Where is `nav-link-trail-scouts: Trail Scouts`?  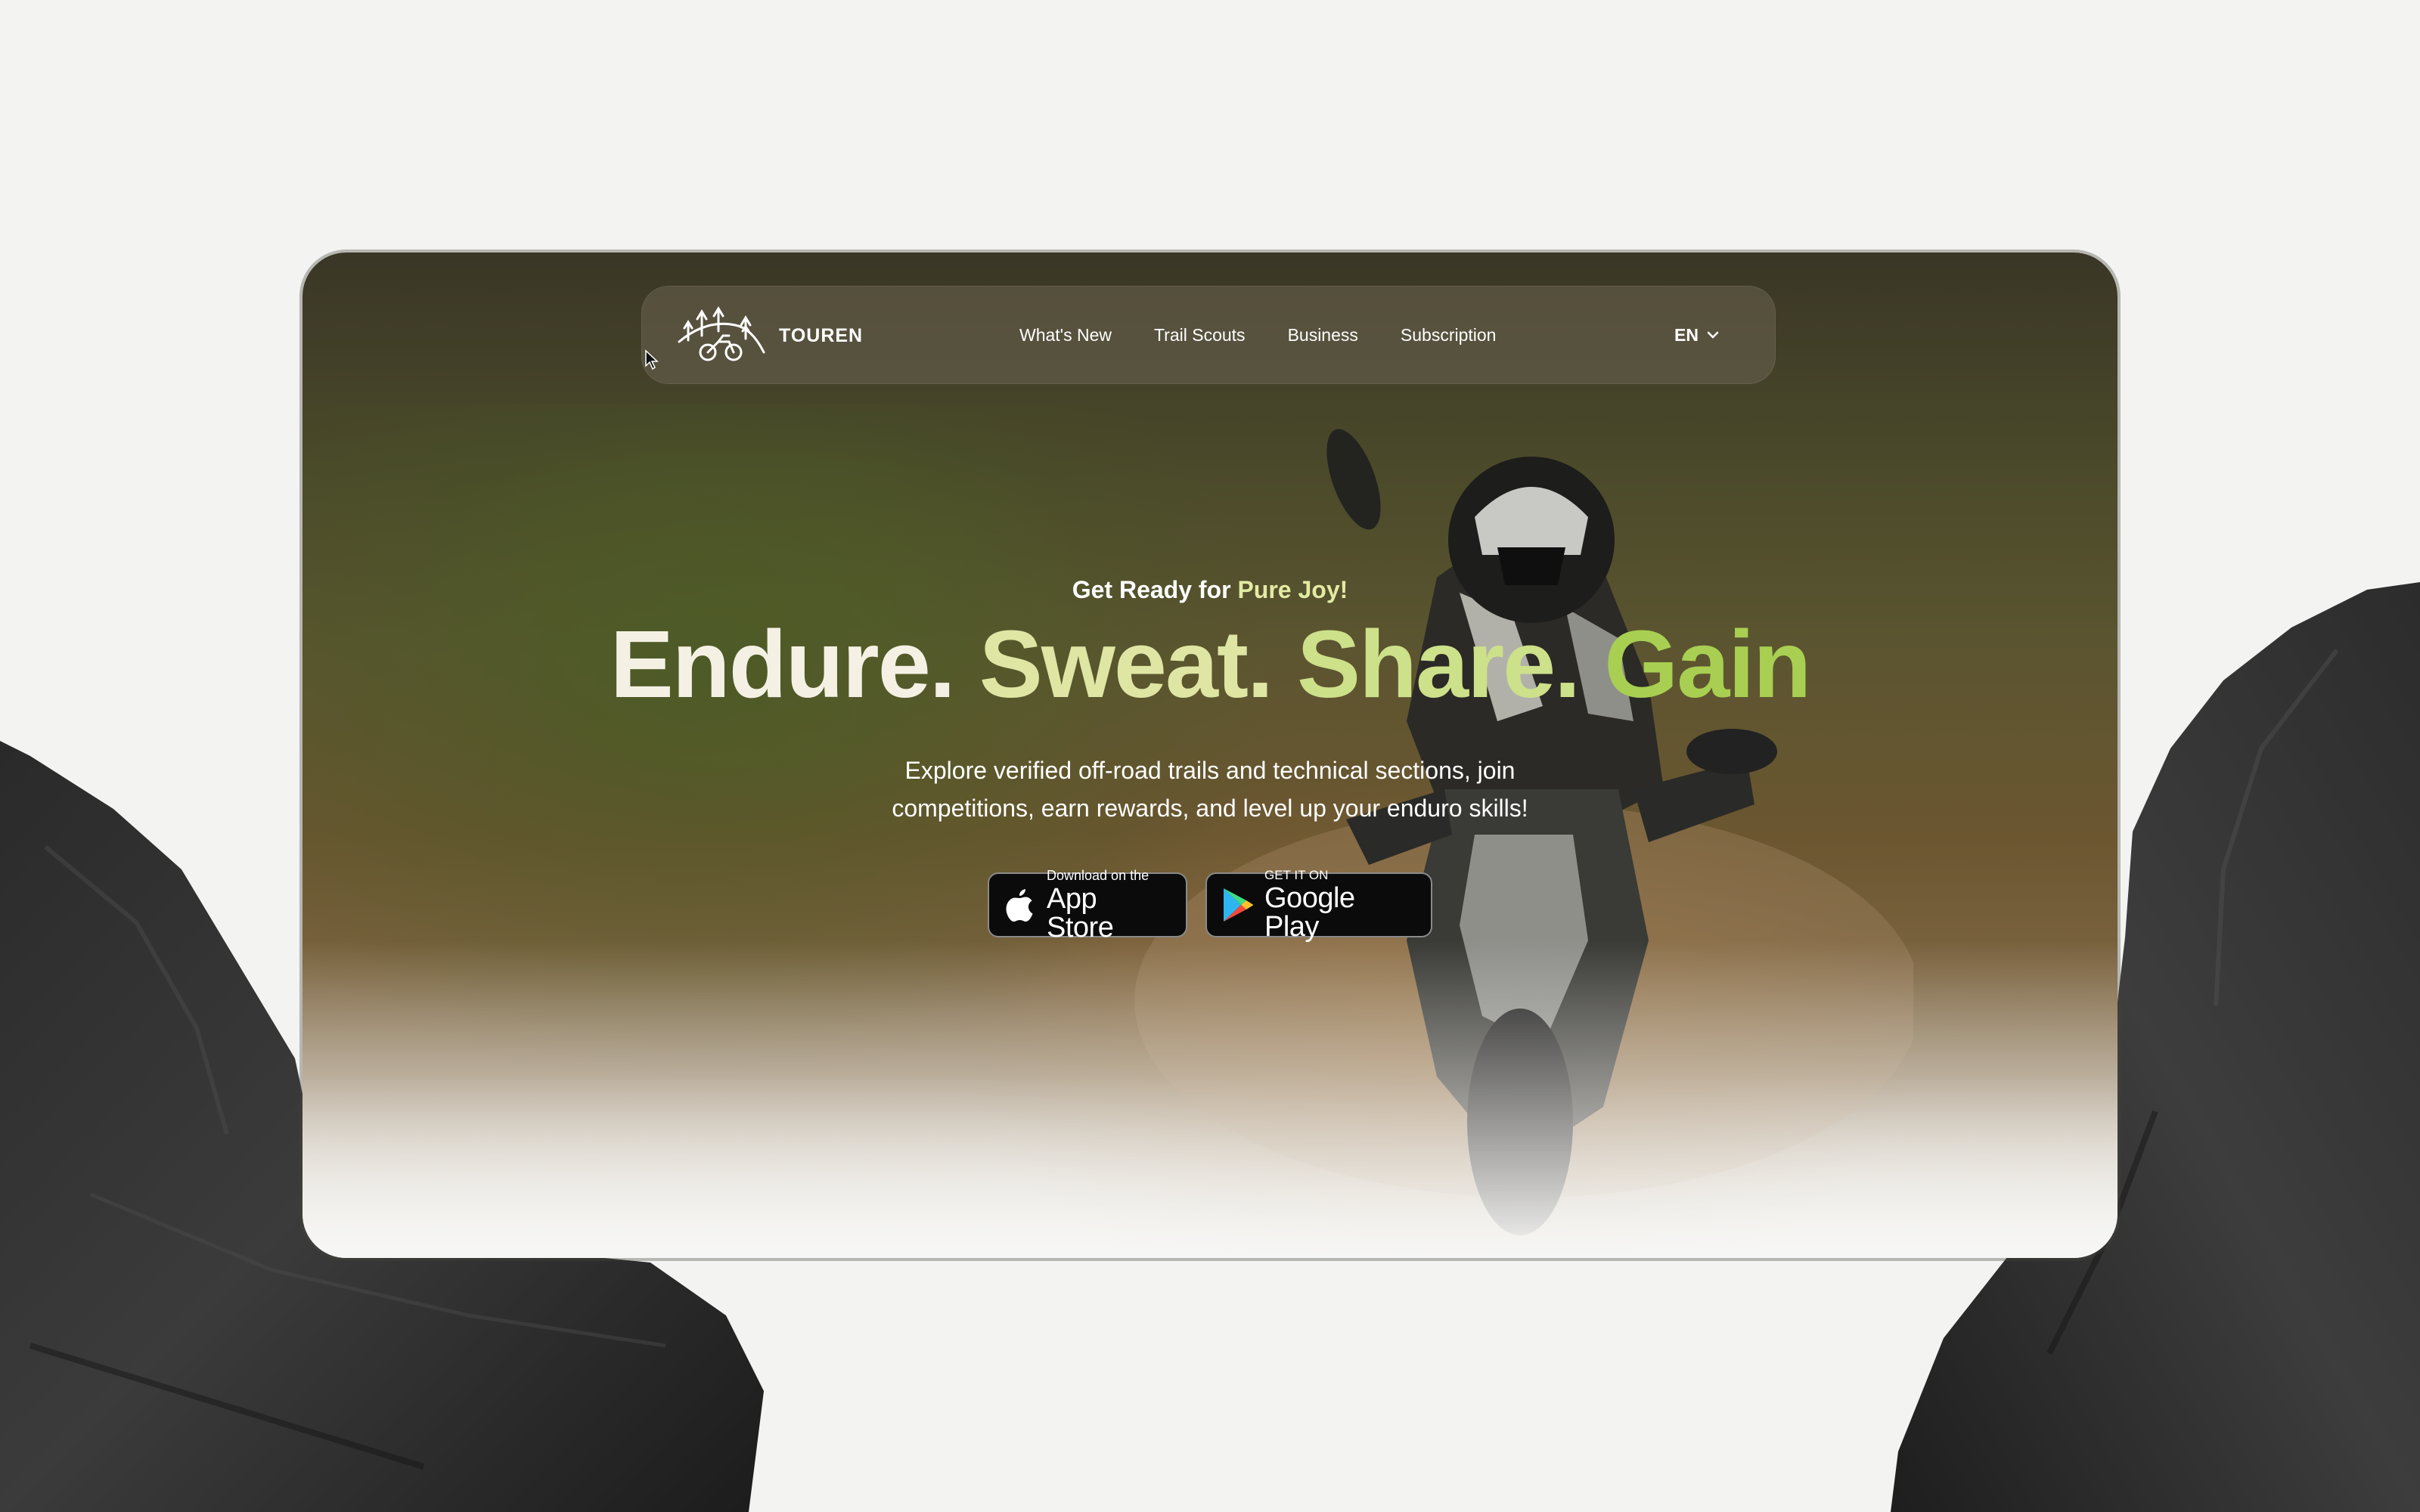 nav-link-trail-scouts: Trail Scouts is located at coordinates (1200, 335).